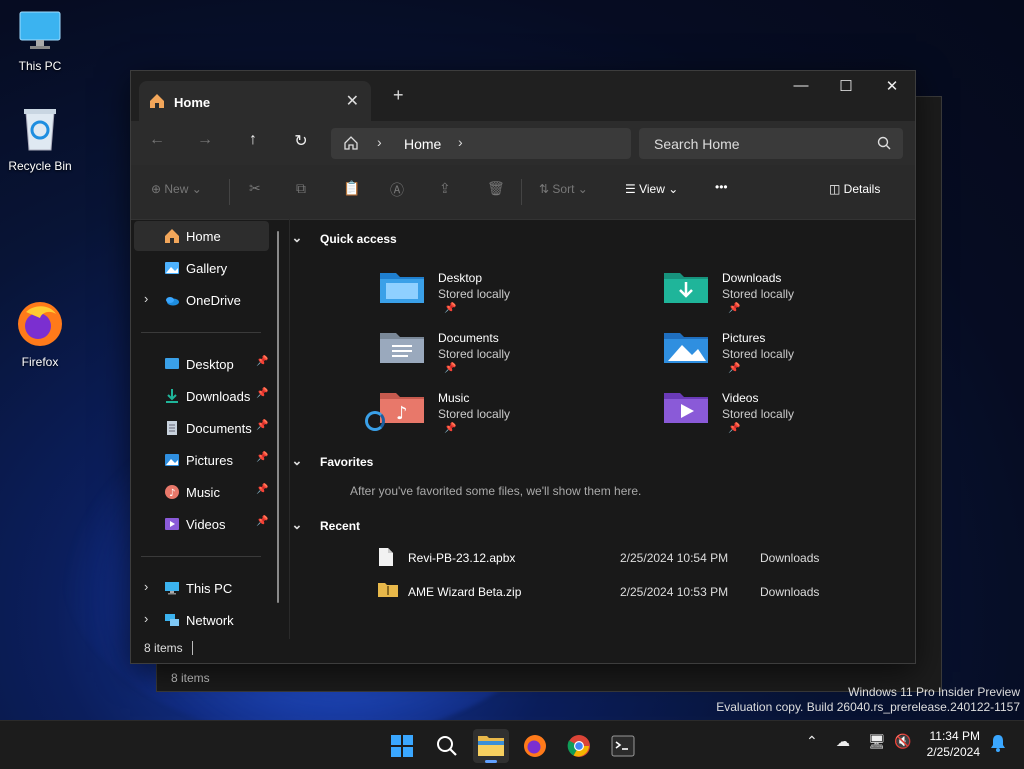 This screenshot has width=1024, height=769. I want to click on new-tab-button: +, so click(398, 95).